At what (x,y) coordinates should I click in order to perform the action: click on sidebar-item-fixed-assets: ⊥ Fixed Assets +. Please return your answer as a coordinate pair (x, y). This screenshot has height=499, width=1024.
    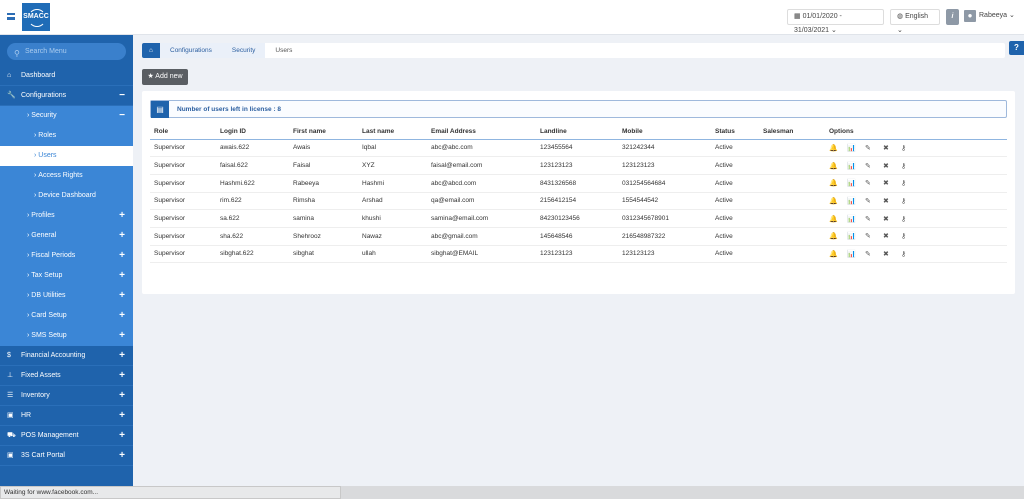
    Looking at the image, I should click on (66, 376).